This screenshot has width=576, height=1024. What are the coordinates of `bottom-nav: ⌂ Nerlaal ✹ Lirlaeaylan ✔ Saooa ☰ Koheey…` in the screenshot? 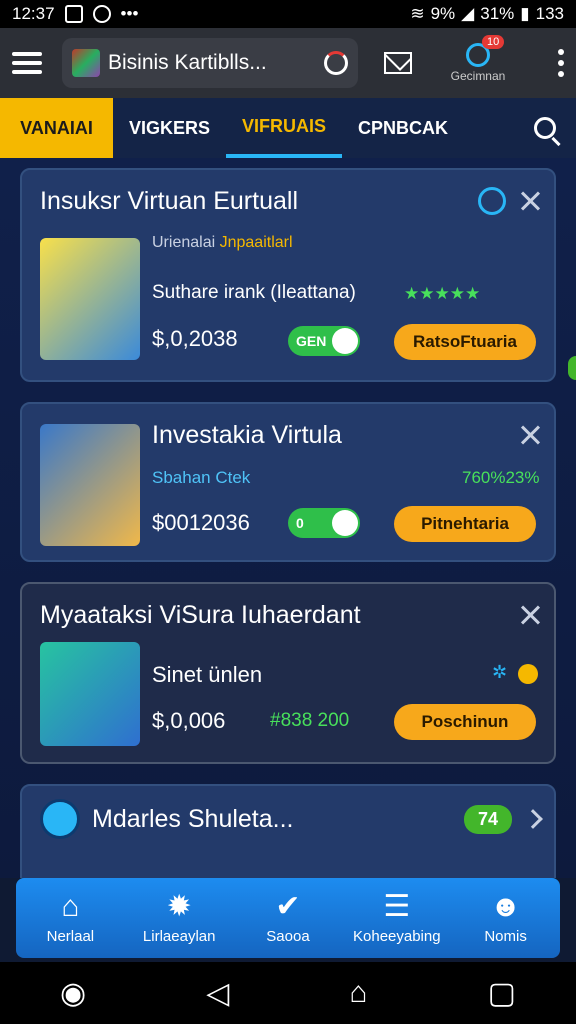 It's located at (288, 918).